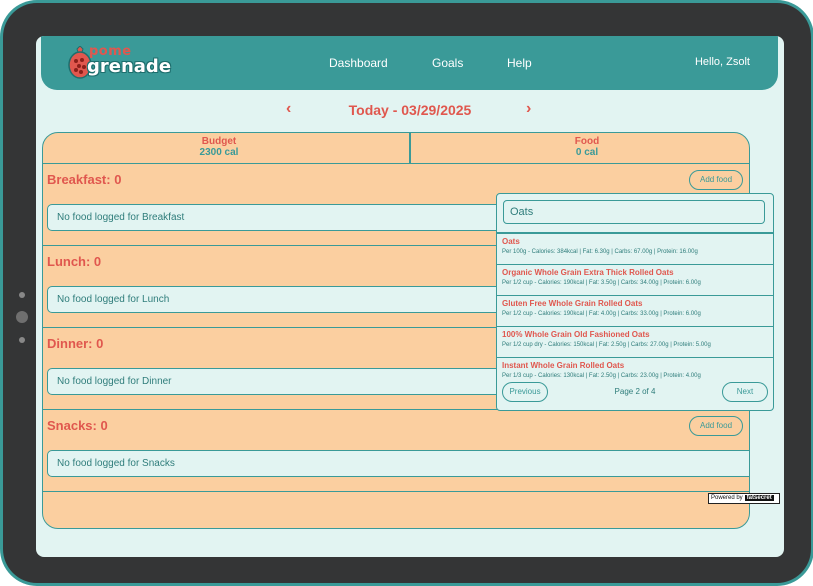  Describe the element at coordinates (219, 152) in the screenshot. I see `budget-value: 2300 cal` at that location.